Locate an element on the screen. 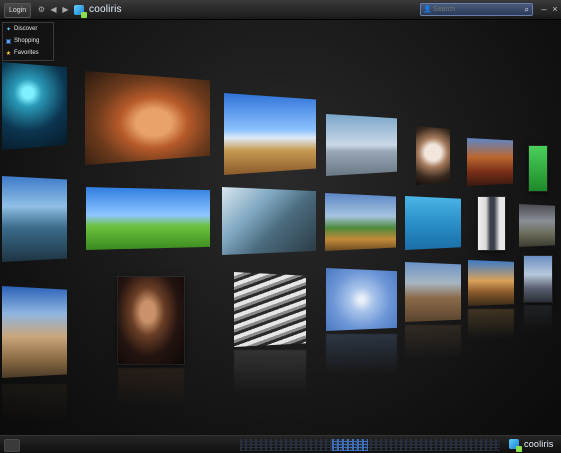  fullscreen-toggle is located at coordinates (12, 445).